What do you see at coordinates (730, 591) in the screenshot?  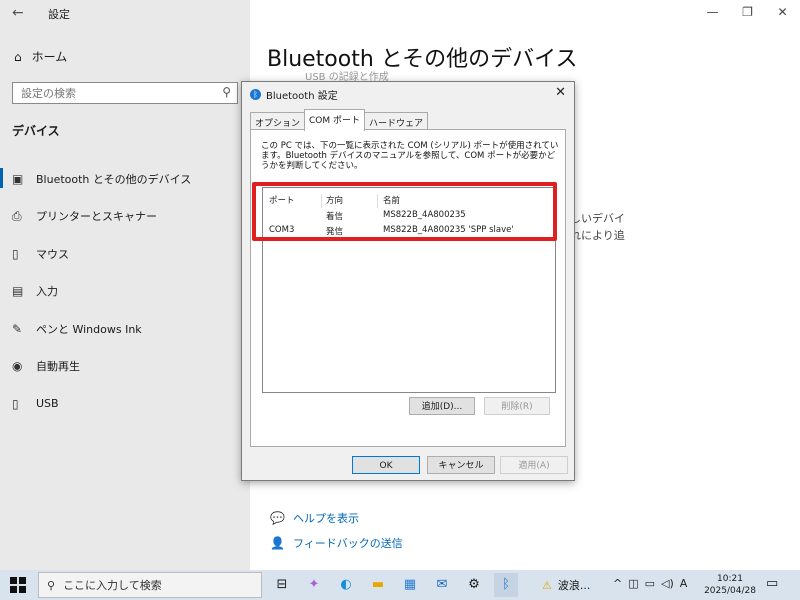 I see `clock-date: 2025/04/28` at bounding box center [730, 591].